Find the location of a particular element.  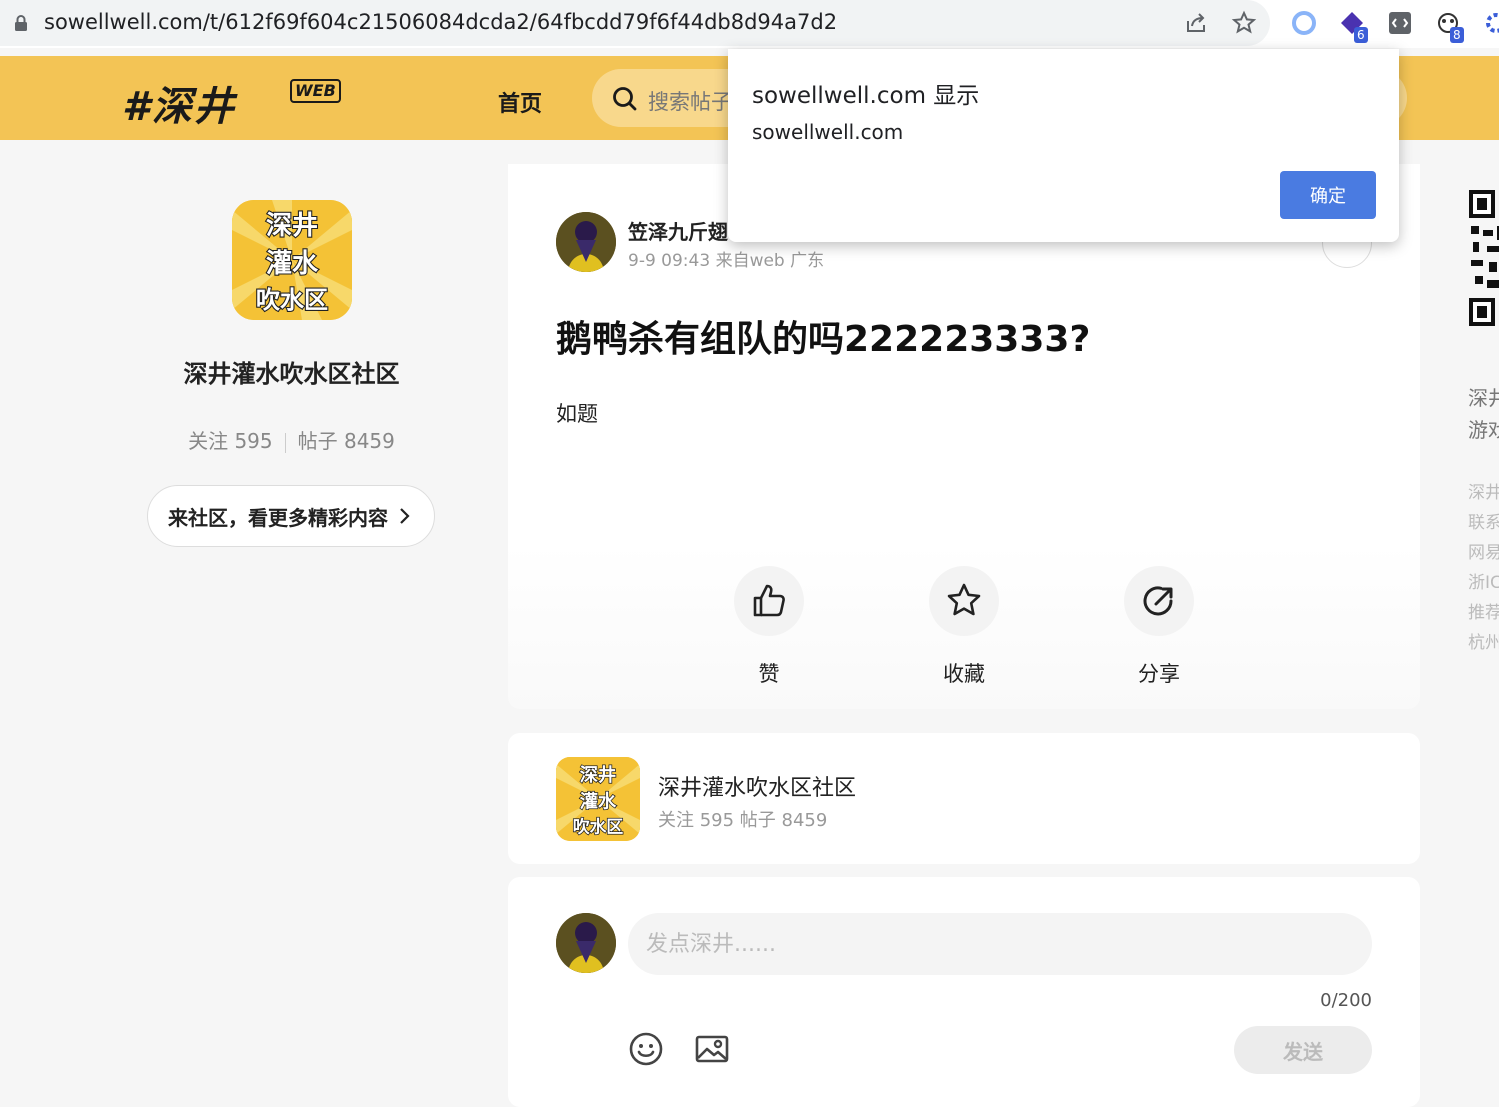

sidebar-title: 深井 游戏 is located at coordinates (1483, 414).